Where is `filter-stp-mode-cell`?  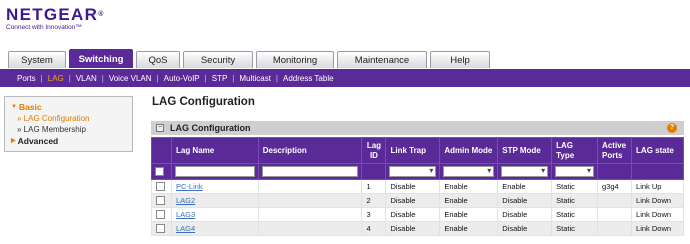
filter-stp-mode-cell is located at coordinates (525, 171).